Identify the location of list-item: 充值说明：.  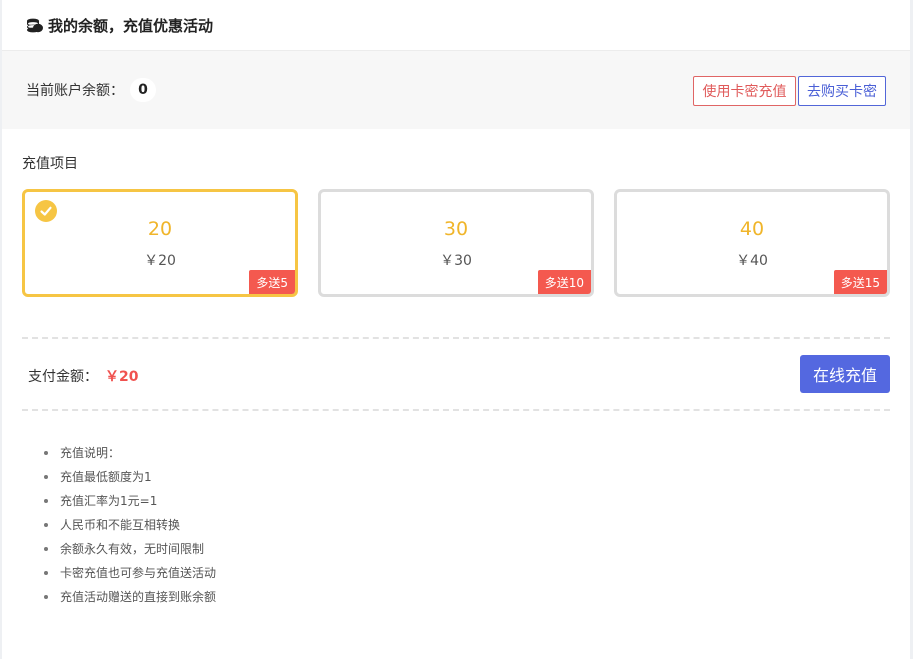
(129, 454).